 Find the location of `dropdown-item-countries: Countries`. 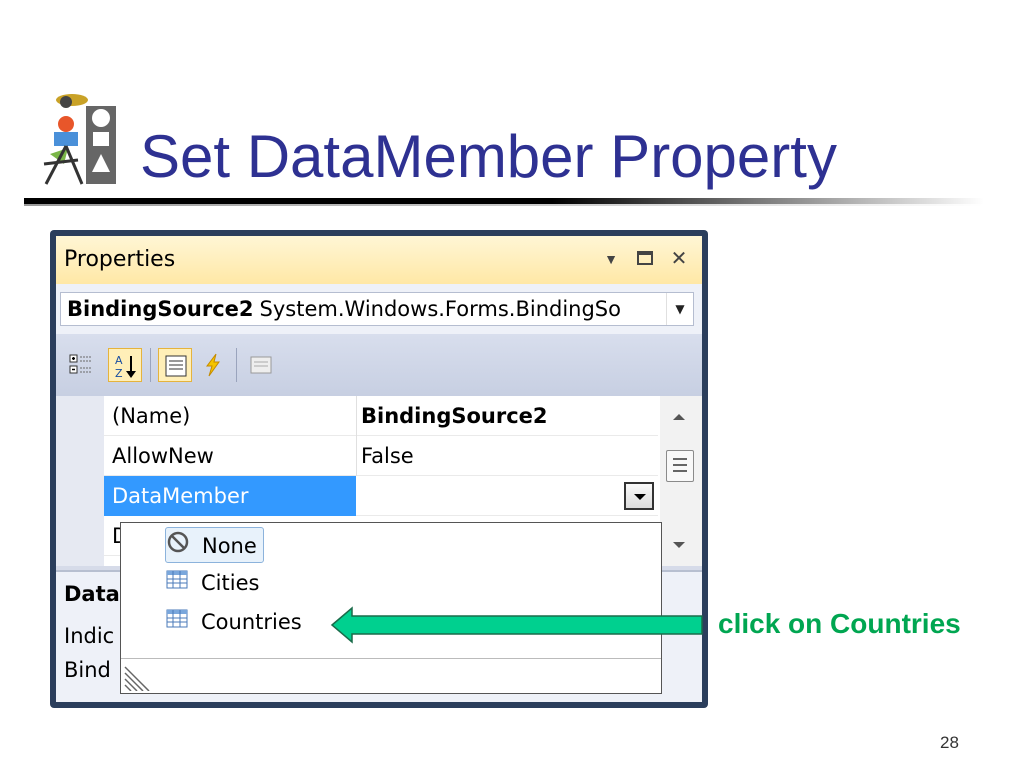

dropdown-item-countries: Countries is located at coordinates (233, 622).